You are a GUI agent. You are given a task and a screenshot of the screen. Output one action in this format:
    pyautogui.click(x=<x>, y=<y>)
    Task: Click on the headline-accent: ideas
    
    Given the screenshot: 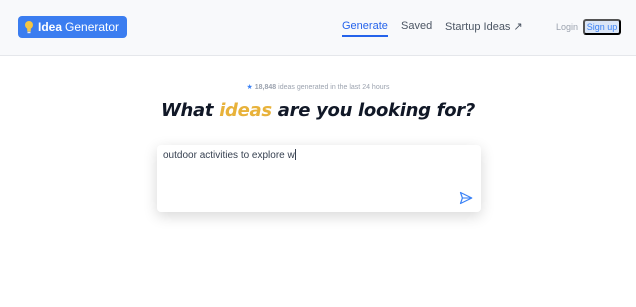 What is the action you would take?
    pyautogui.click(x=245, y=110)
    